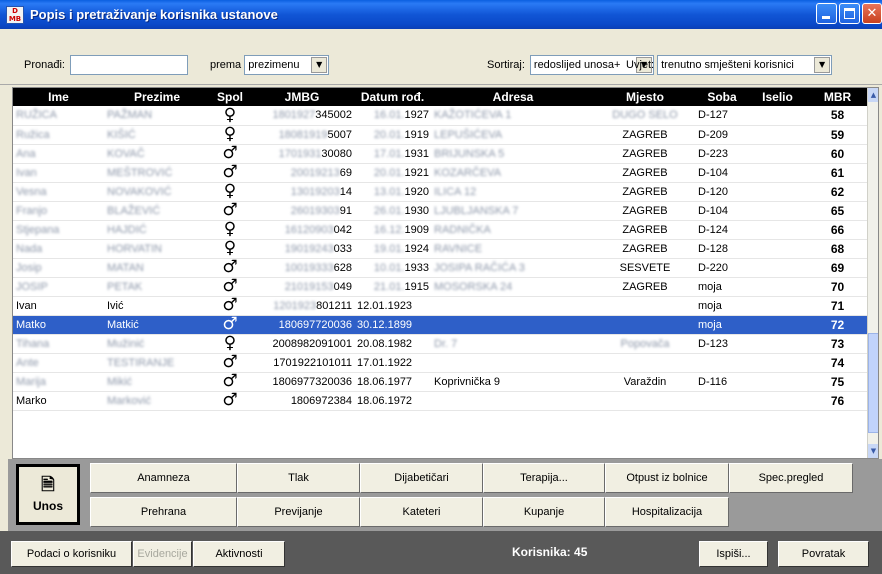 This screenshot has width=882, height=574. I want to click on kateteri-button: Kateteri, so click(421, 512).